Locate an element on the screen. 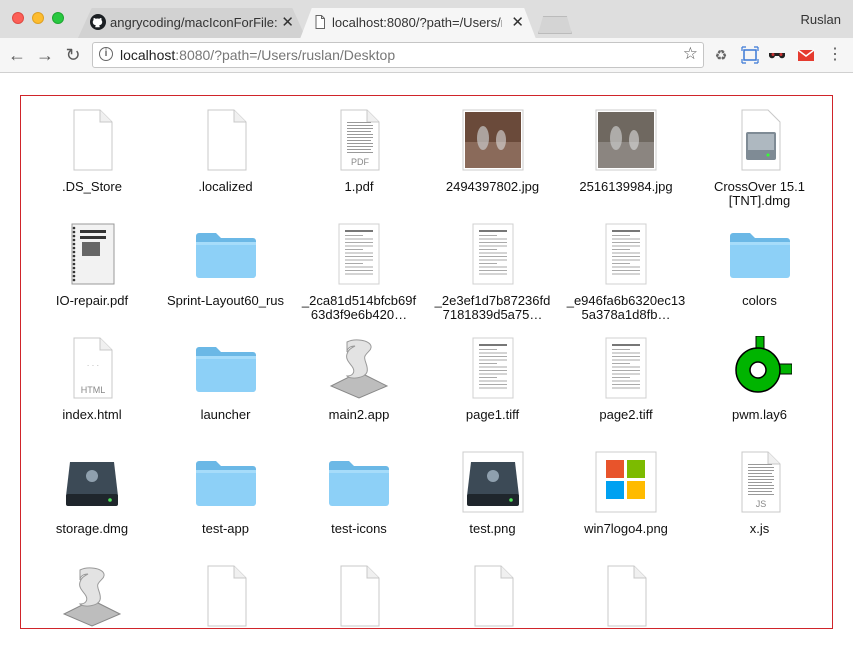 The height and width of the screenshot is (649, 853). file-item: launcher is located at coordinates (226, 383).